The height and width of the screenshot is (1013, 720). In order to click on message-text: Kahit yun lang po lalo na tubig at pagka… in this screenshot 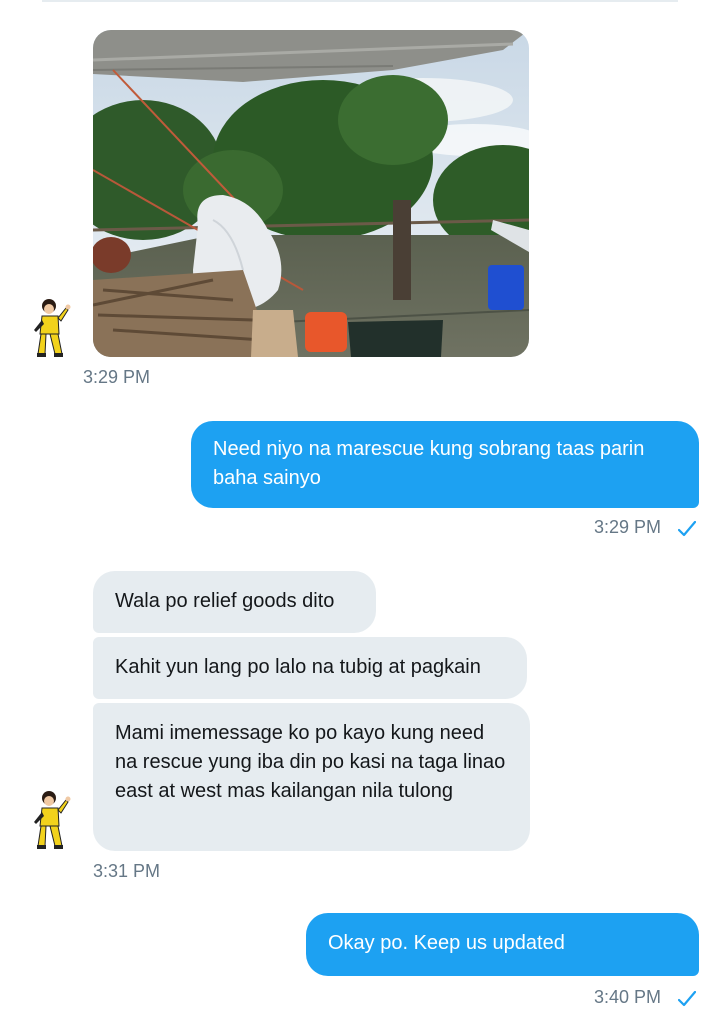, I will do `click(298, 667)`.